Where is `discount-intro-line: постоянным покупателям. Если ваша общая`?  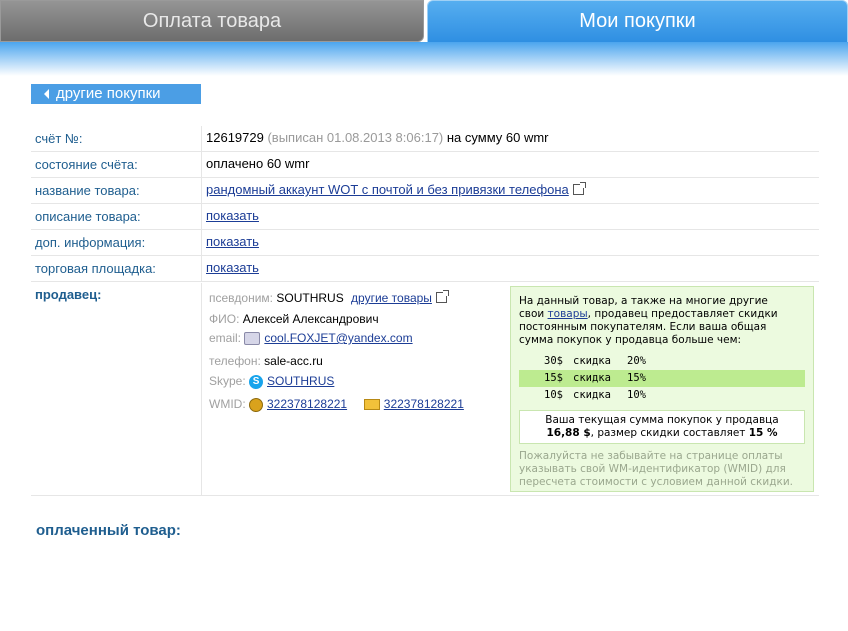
discount-intro-line: постоянным покупателям. Если ваша общая is located at coordinates (643, 327).